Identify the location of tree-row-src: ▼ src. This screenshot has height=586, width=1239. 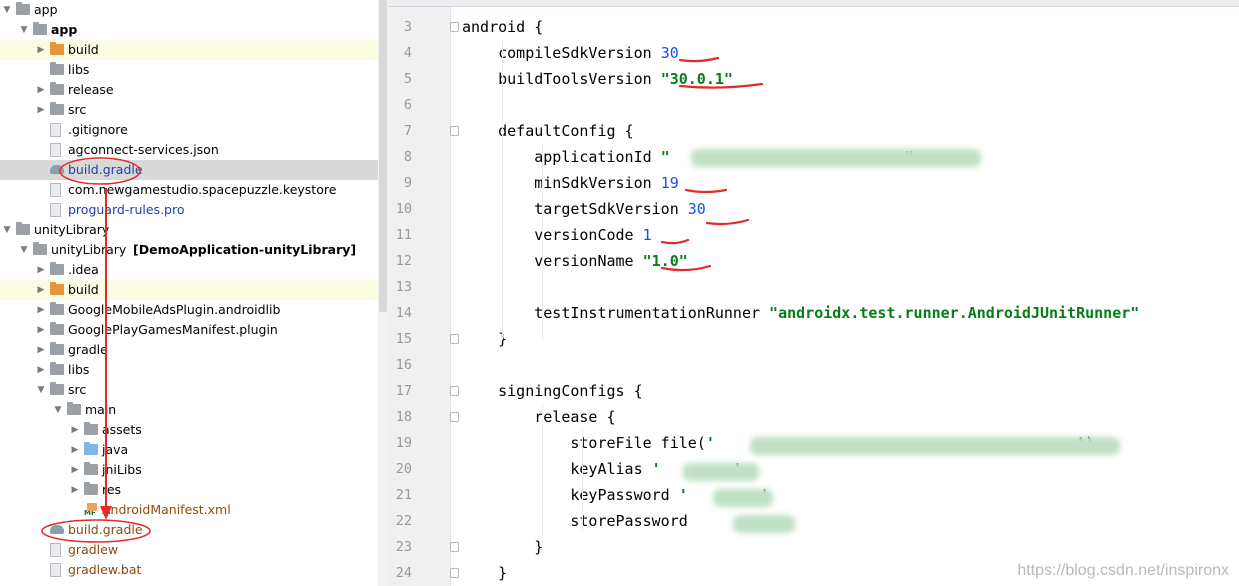
(189, 390).